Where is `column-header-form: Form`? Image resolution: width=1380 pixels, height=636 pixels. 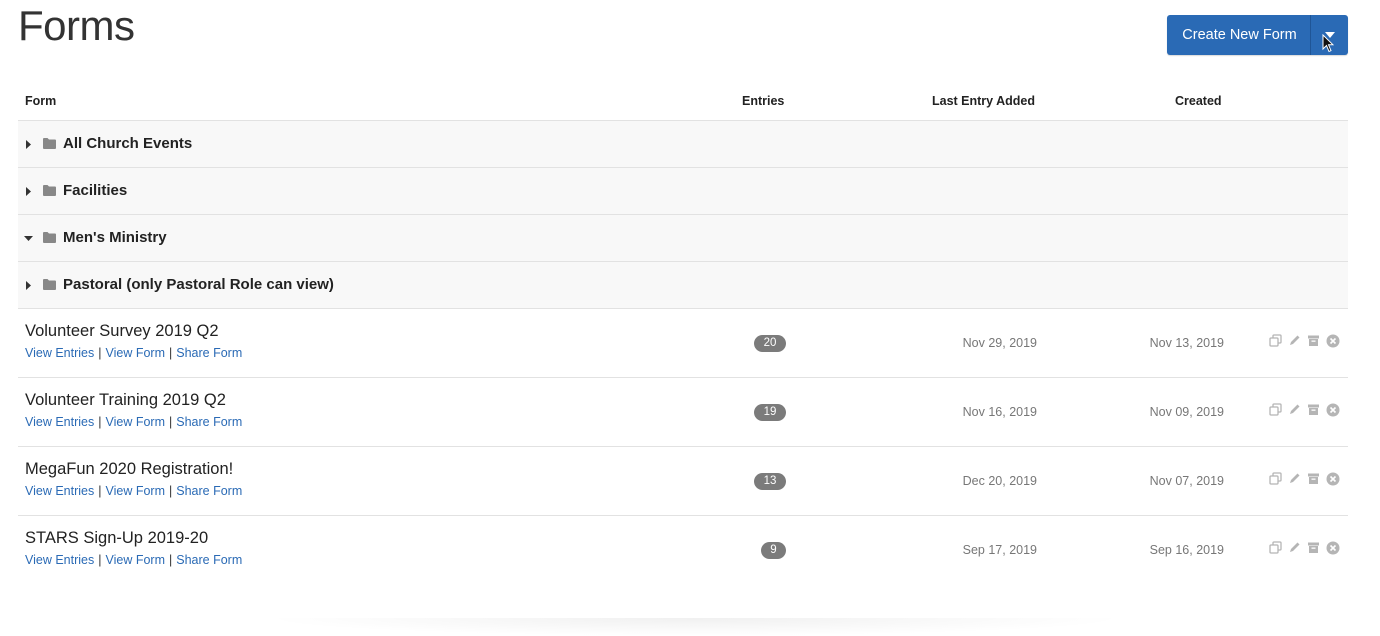 column-header-form: Form is located at coordinates (40, 101).